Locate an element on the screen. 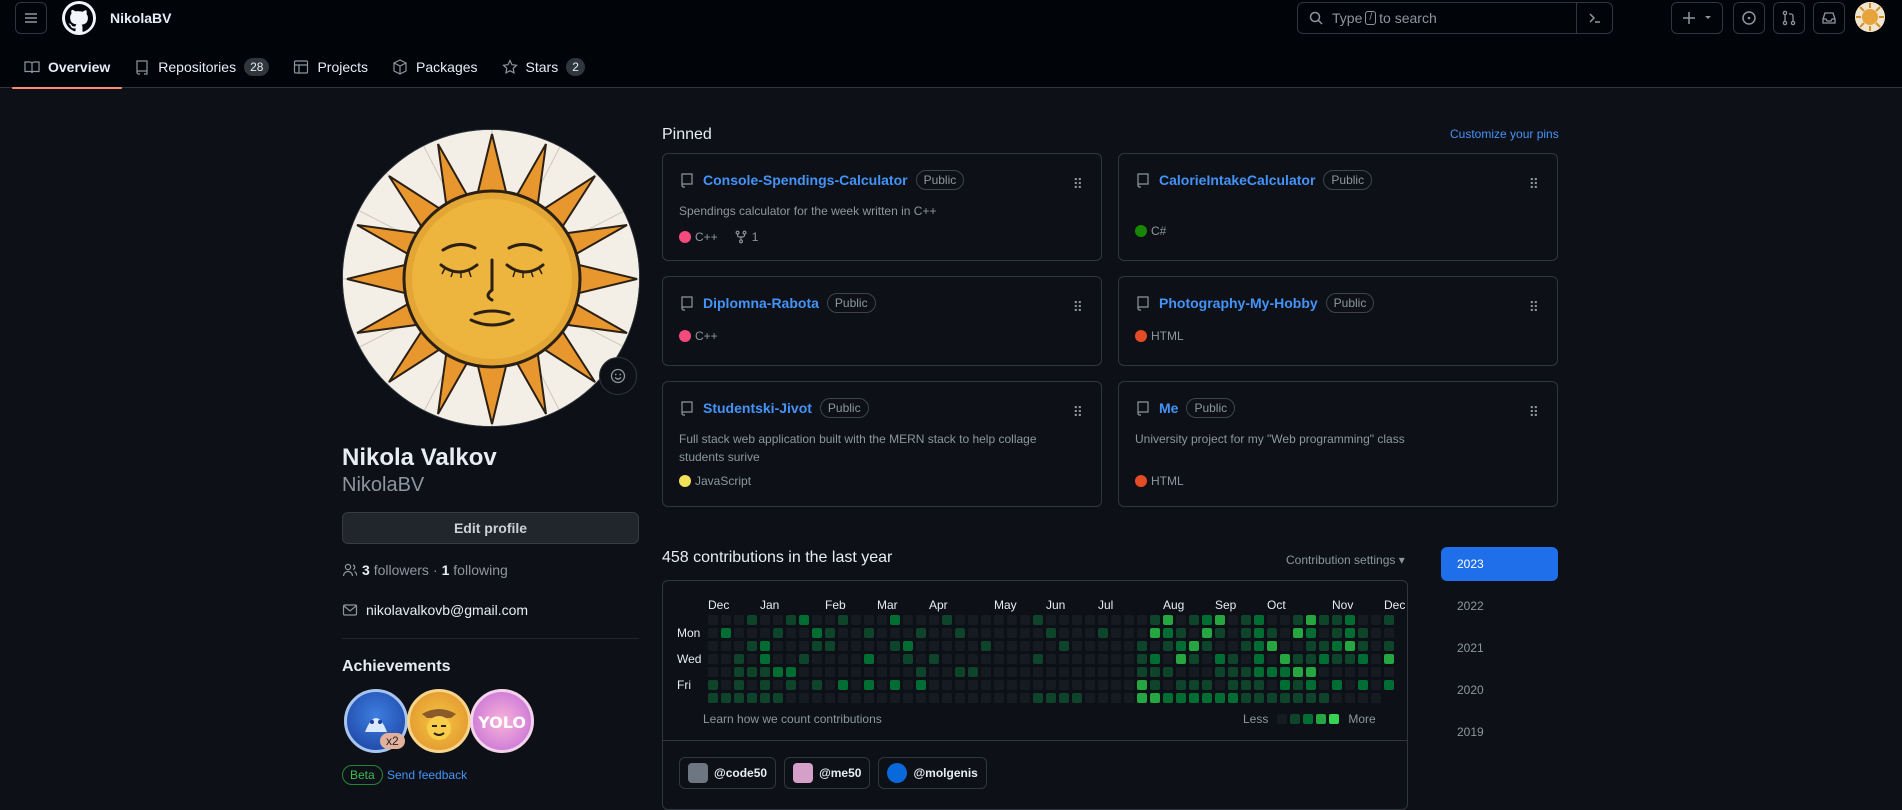 The height and width of the screenshot is (810, 1902). tab-overview: Overview is located at coordinates (67, 69).